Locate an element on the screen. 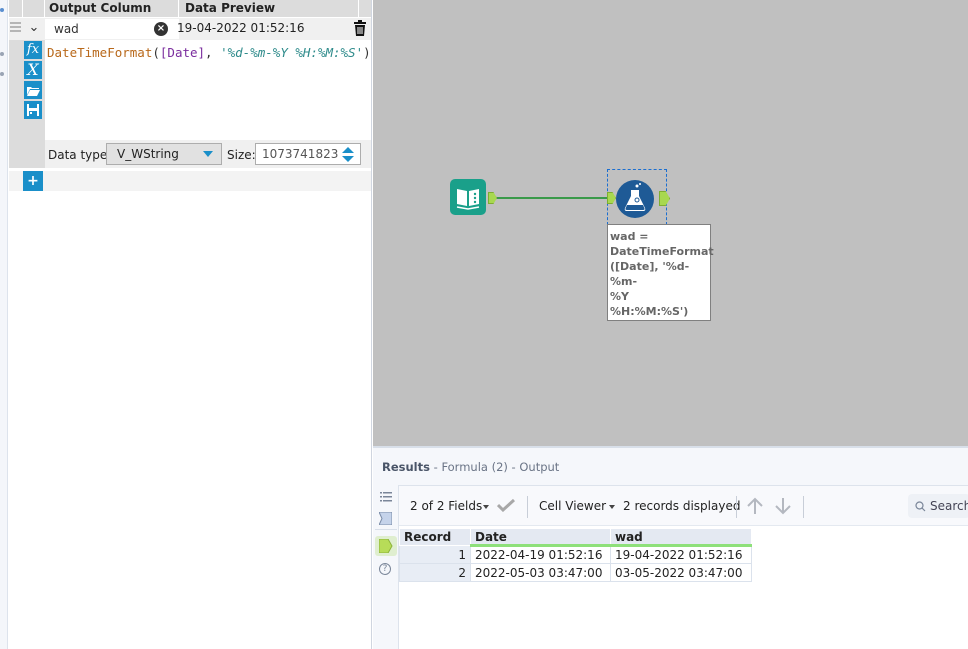 The image size is (968, 649). formula-function: DateTimeFormat is located at coordinates (100, 52).